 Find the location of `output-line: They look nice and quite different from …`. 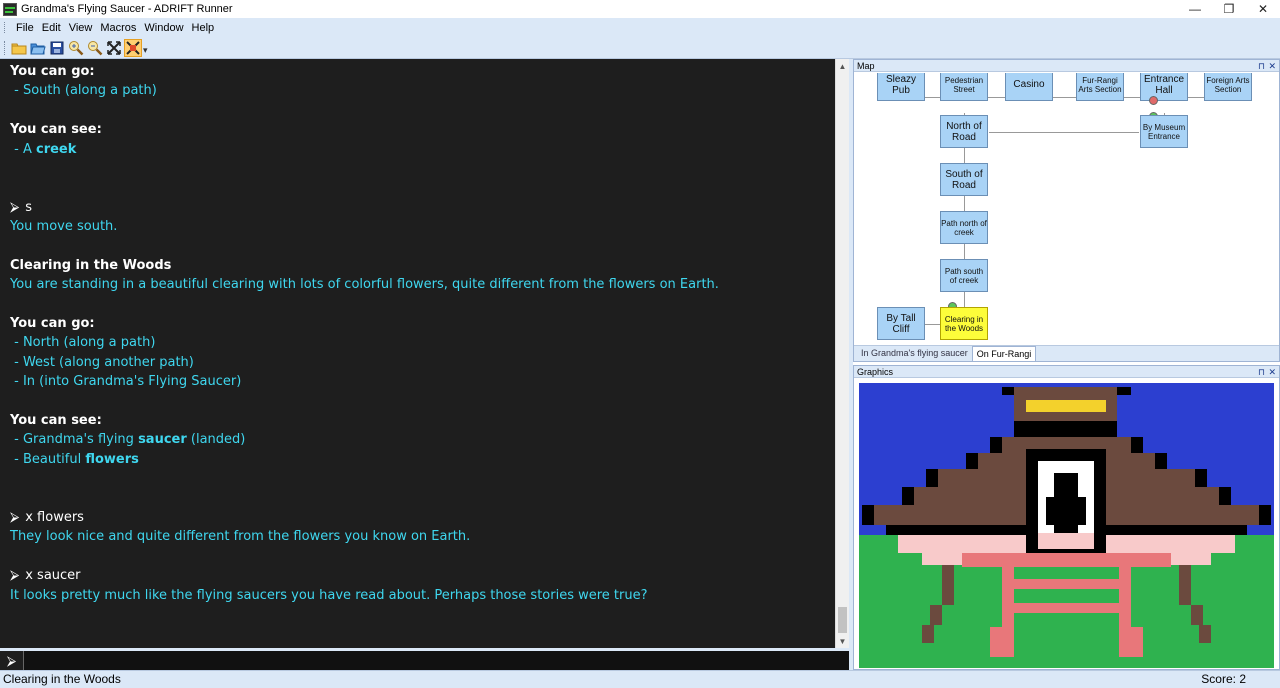

output-line: They look nice and quite different from … is located at coordinates (240, 537).